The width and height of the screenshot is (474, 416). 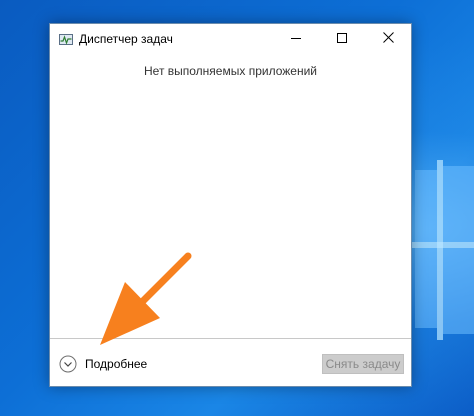 I want to click on empty-apps-message: Нет выполняемых приложений, so click(x=230, y=71).